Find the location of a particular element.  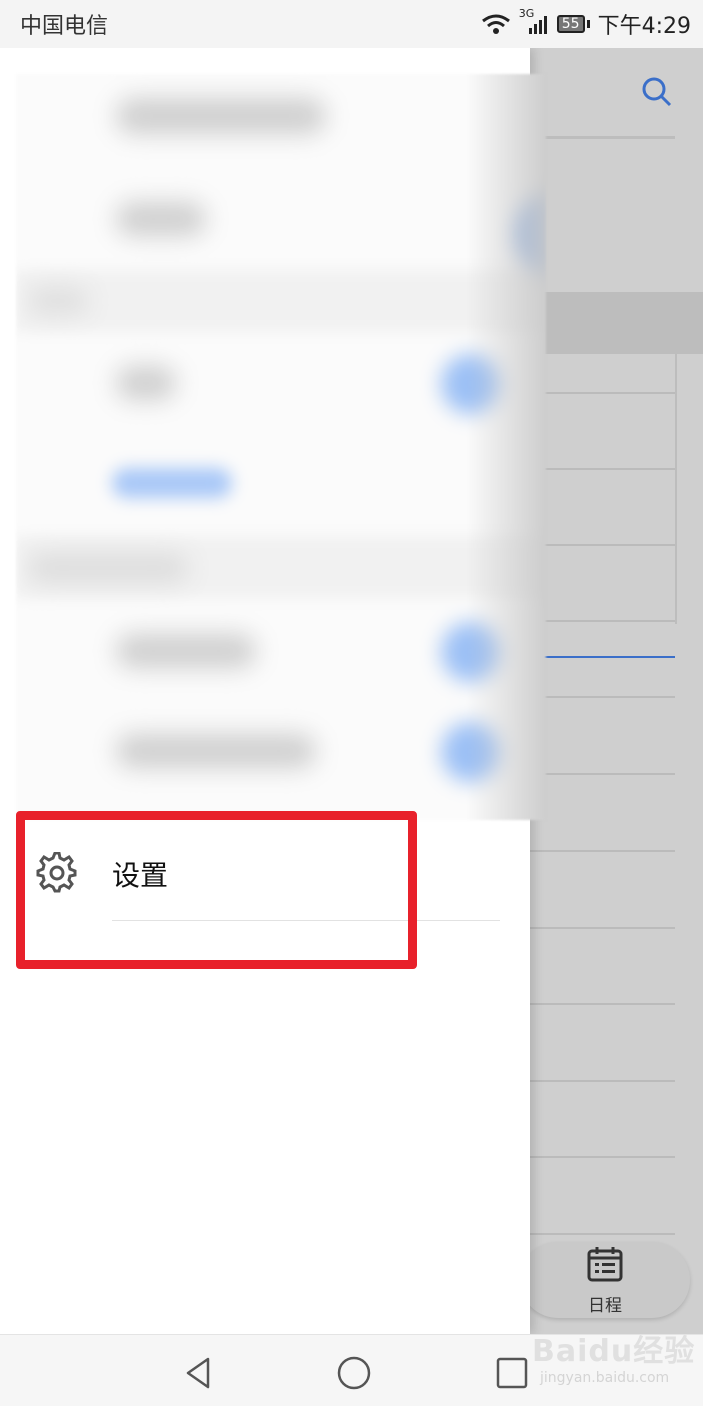

background-current-time-line is located at coordinates (602, 657).